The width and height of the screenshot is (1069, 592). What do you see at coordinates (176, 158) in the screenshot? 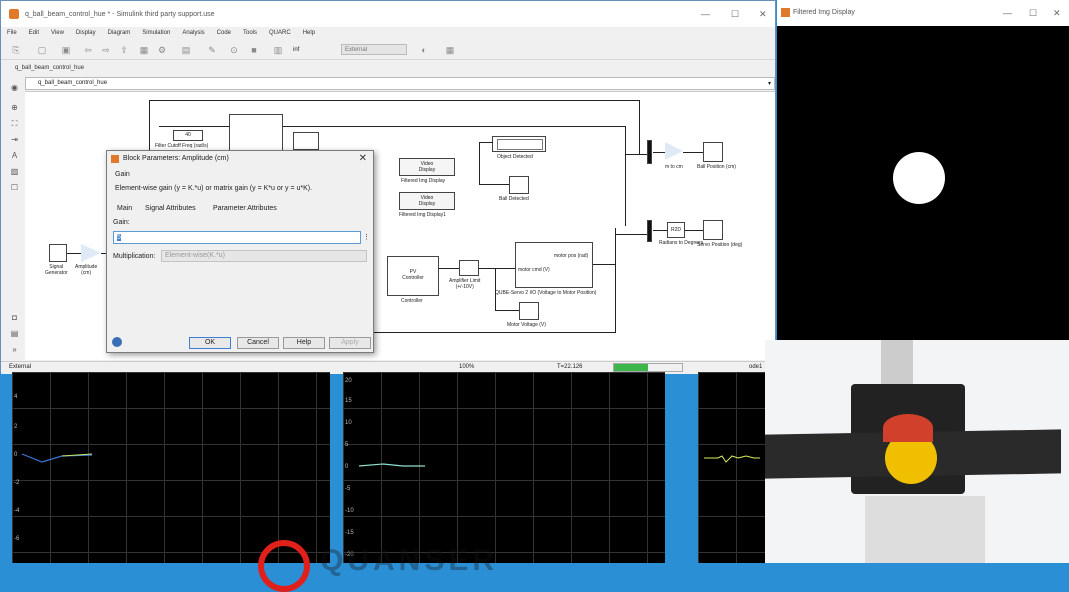
I see `dialog-title: Block Parameters: Amplitude (cm)` at bounding box center [176, 158].